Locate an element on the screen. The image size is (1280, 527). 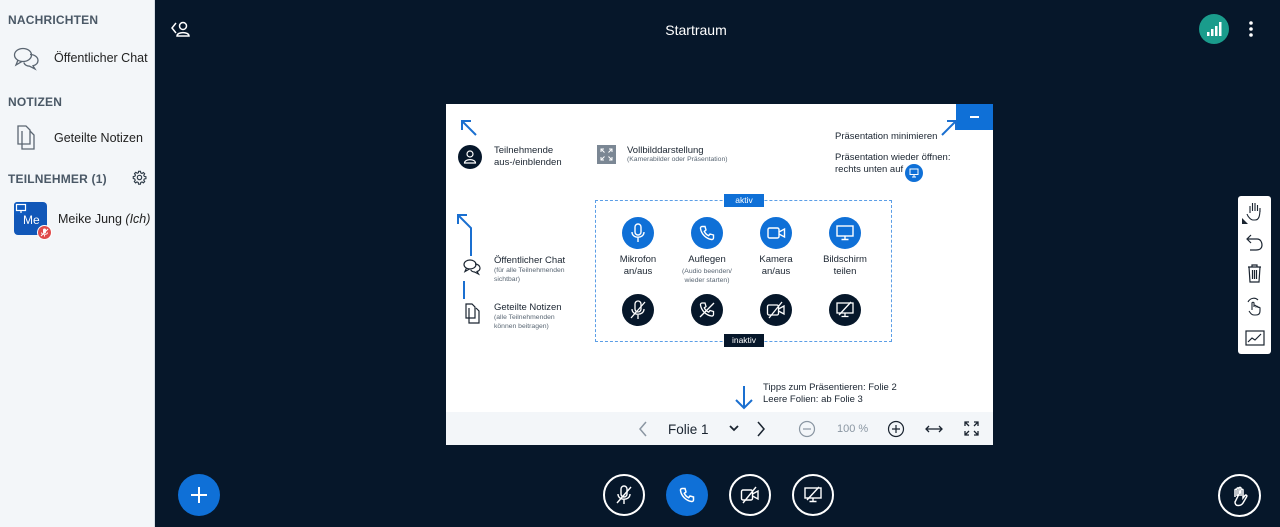
undo-icon is located at coordinates (1254, 243).